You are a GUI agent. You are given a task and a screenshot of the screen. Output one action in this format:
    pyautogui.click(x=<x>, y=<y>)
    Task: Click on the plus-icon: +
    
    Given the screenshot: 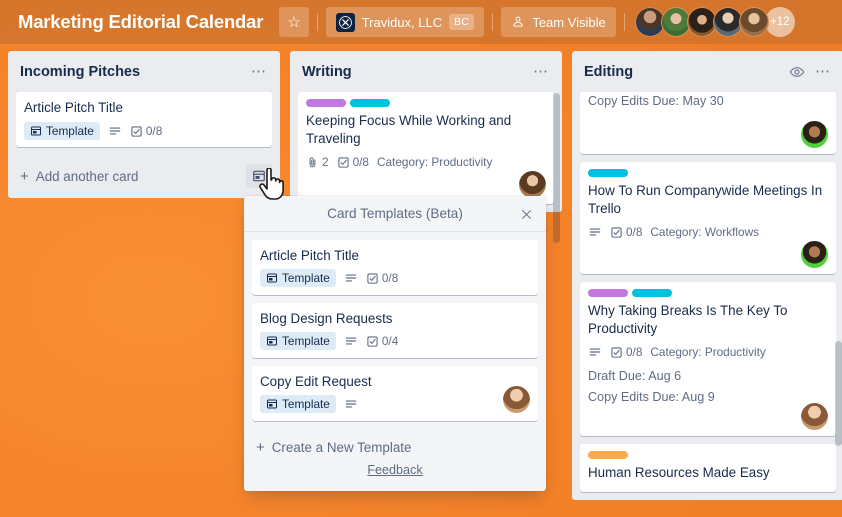 What is the action you would take?
    pyautogui.click(x=24, y=176)
    